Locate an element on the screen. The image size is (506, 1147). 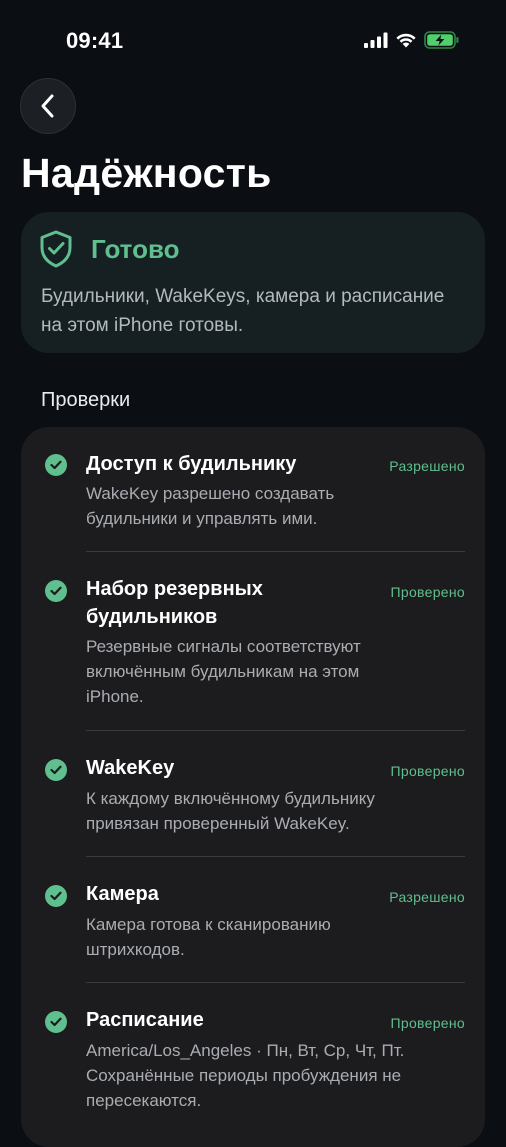
check-title: Набор резервных будильников is located at coordinates (174, 603).